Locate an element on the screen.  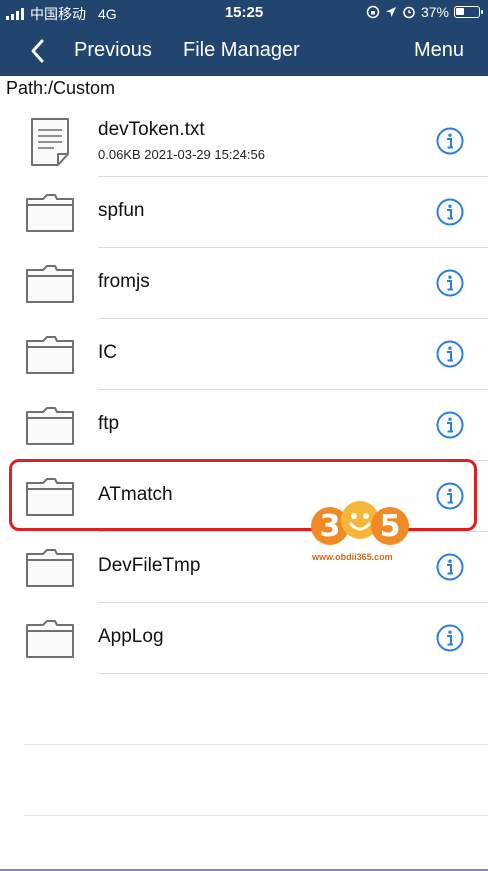
page-title: File Manager is located at coordinates (241, 50).